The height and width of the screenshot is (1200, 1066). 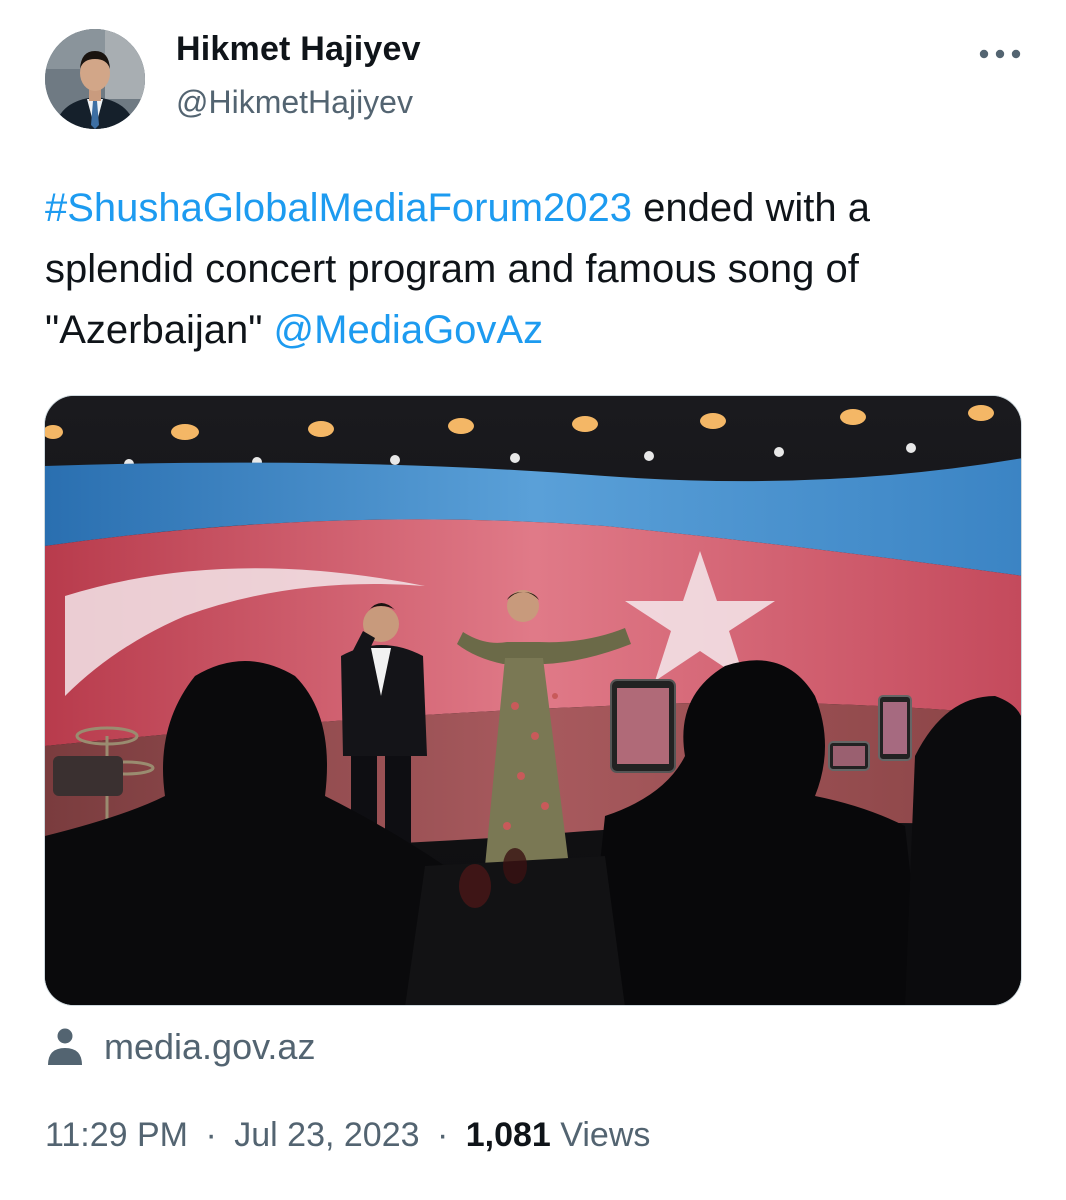 I want to click on more-options-button, so click(x=1000, y=54).